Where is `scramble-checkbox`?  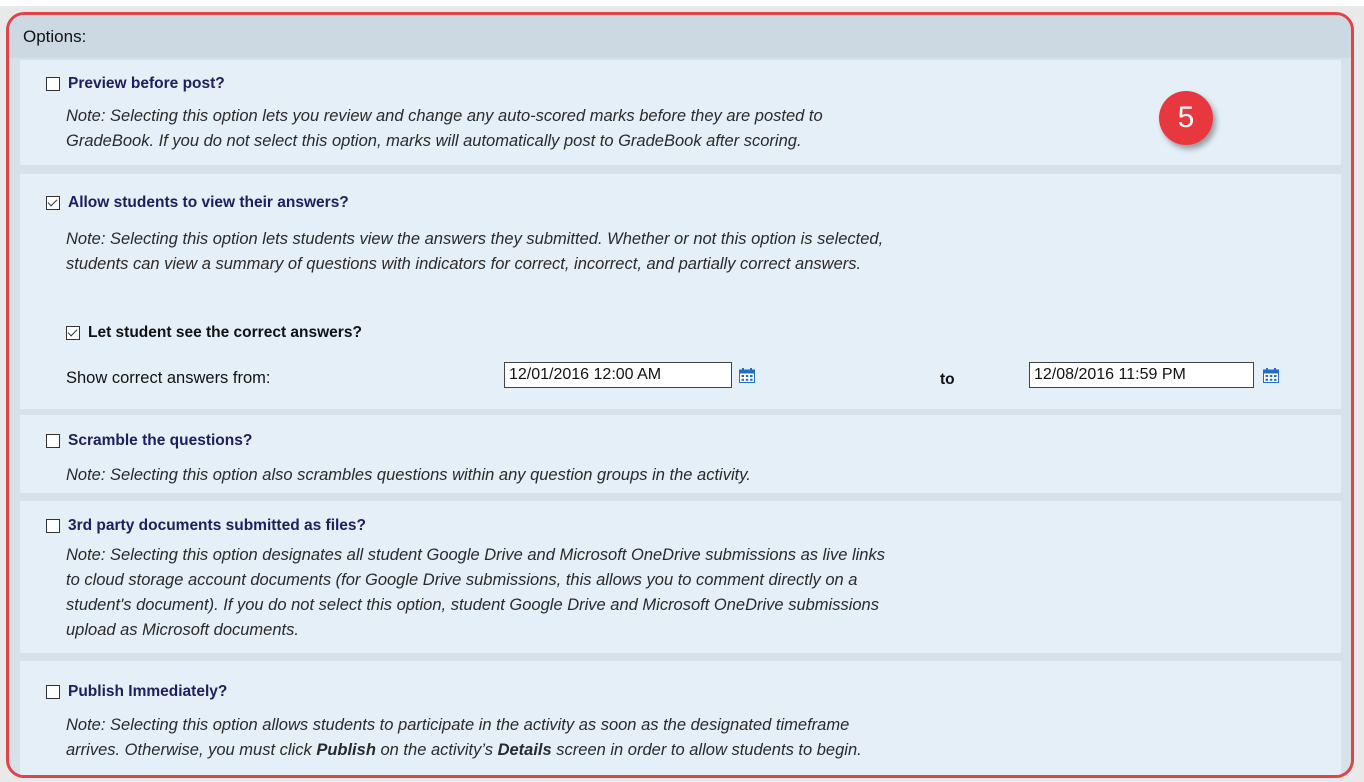
scramble-checkbox is located at coordinates (53, 441).